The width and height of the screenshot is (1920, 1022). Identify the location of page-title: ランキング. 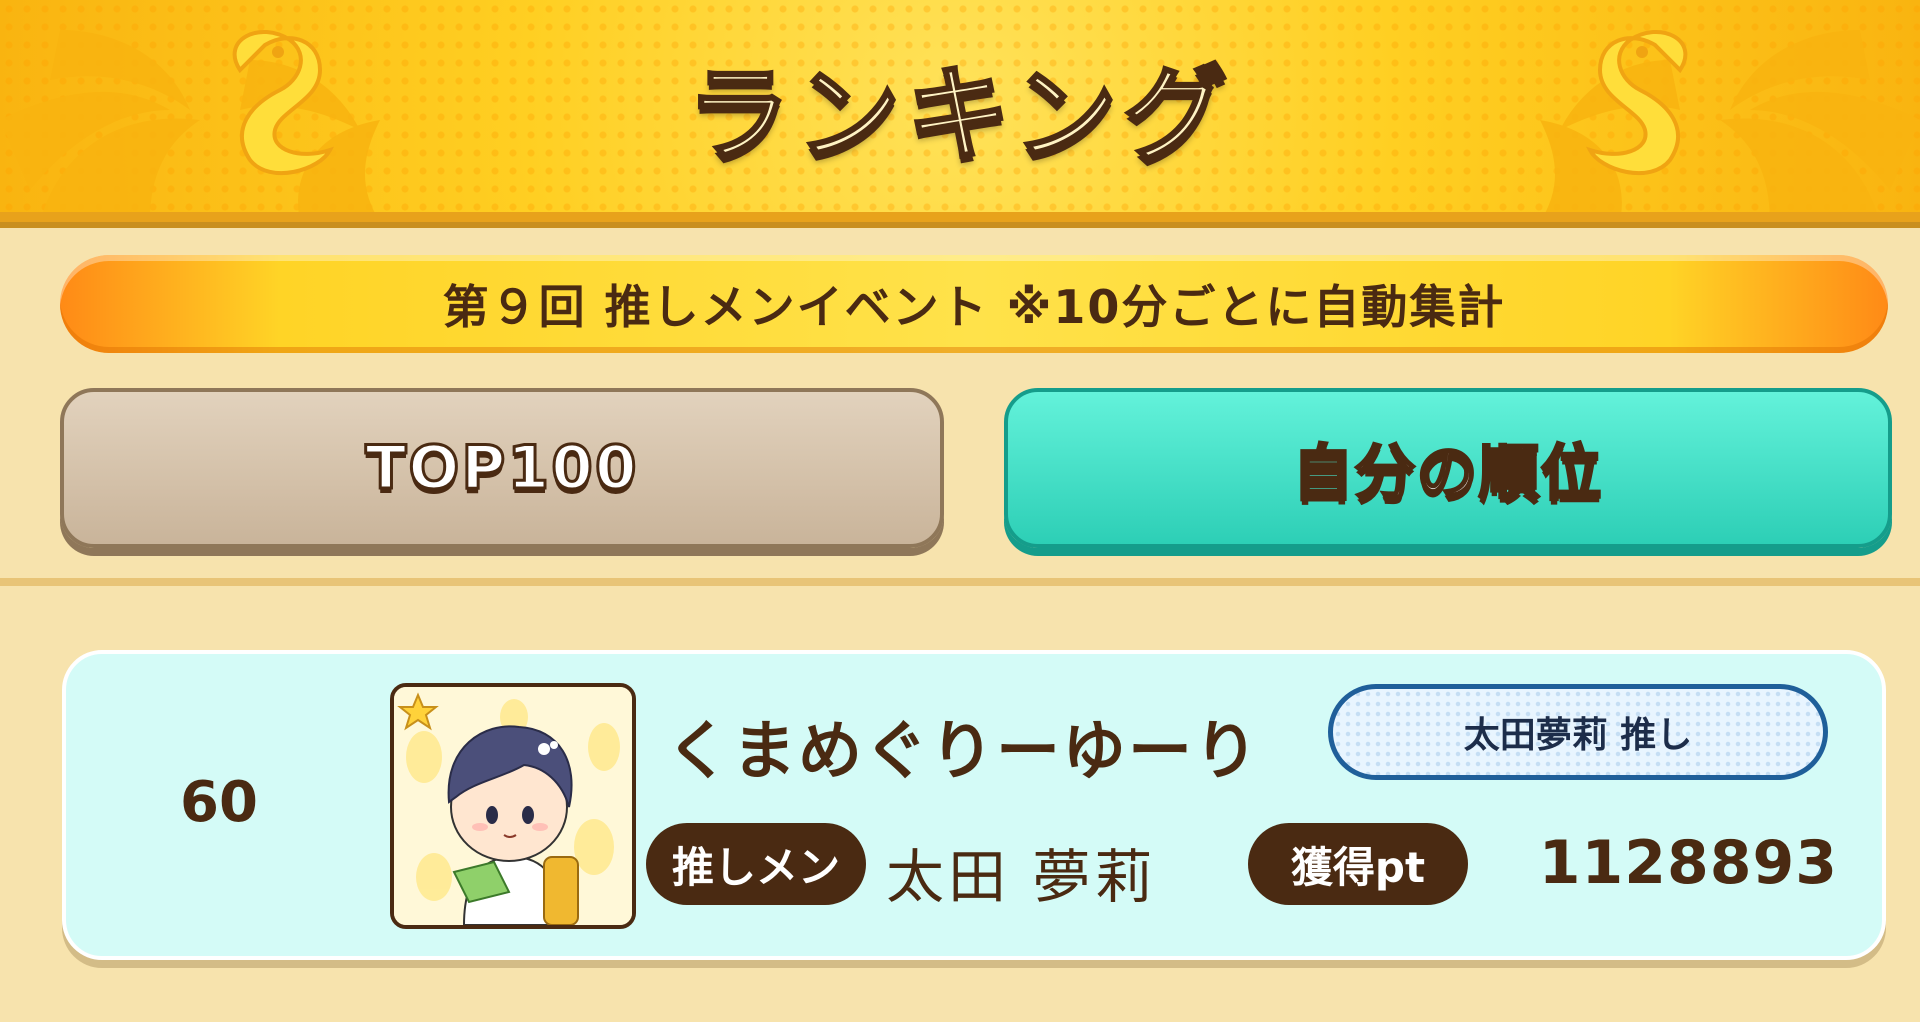
(959, 115).